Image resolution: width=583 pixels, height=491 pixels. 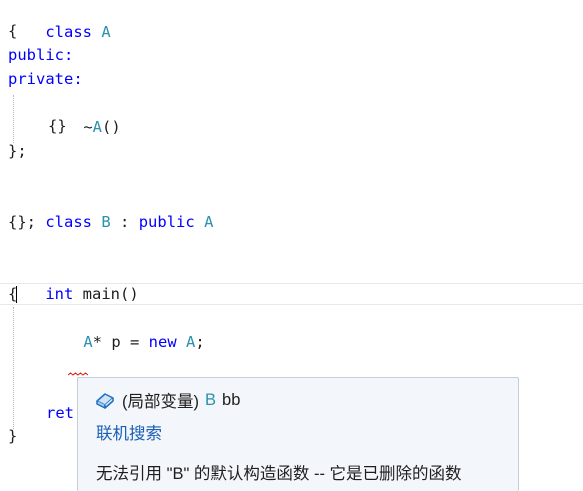 What do you see at coordinates (120, 342) in the screenshot?
I see `code-text: * p =` at bounding box center [120, 342].